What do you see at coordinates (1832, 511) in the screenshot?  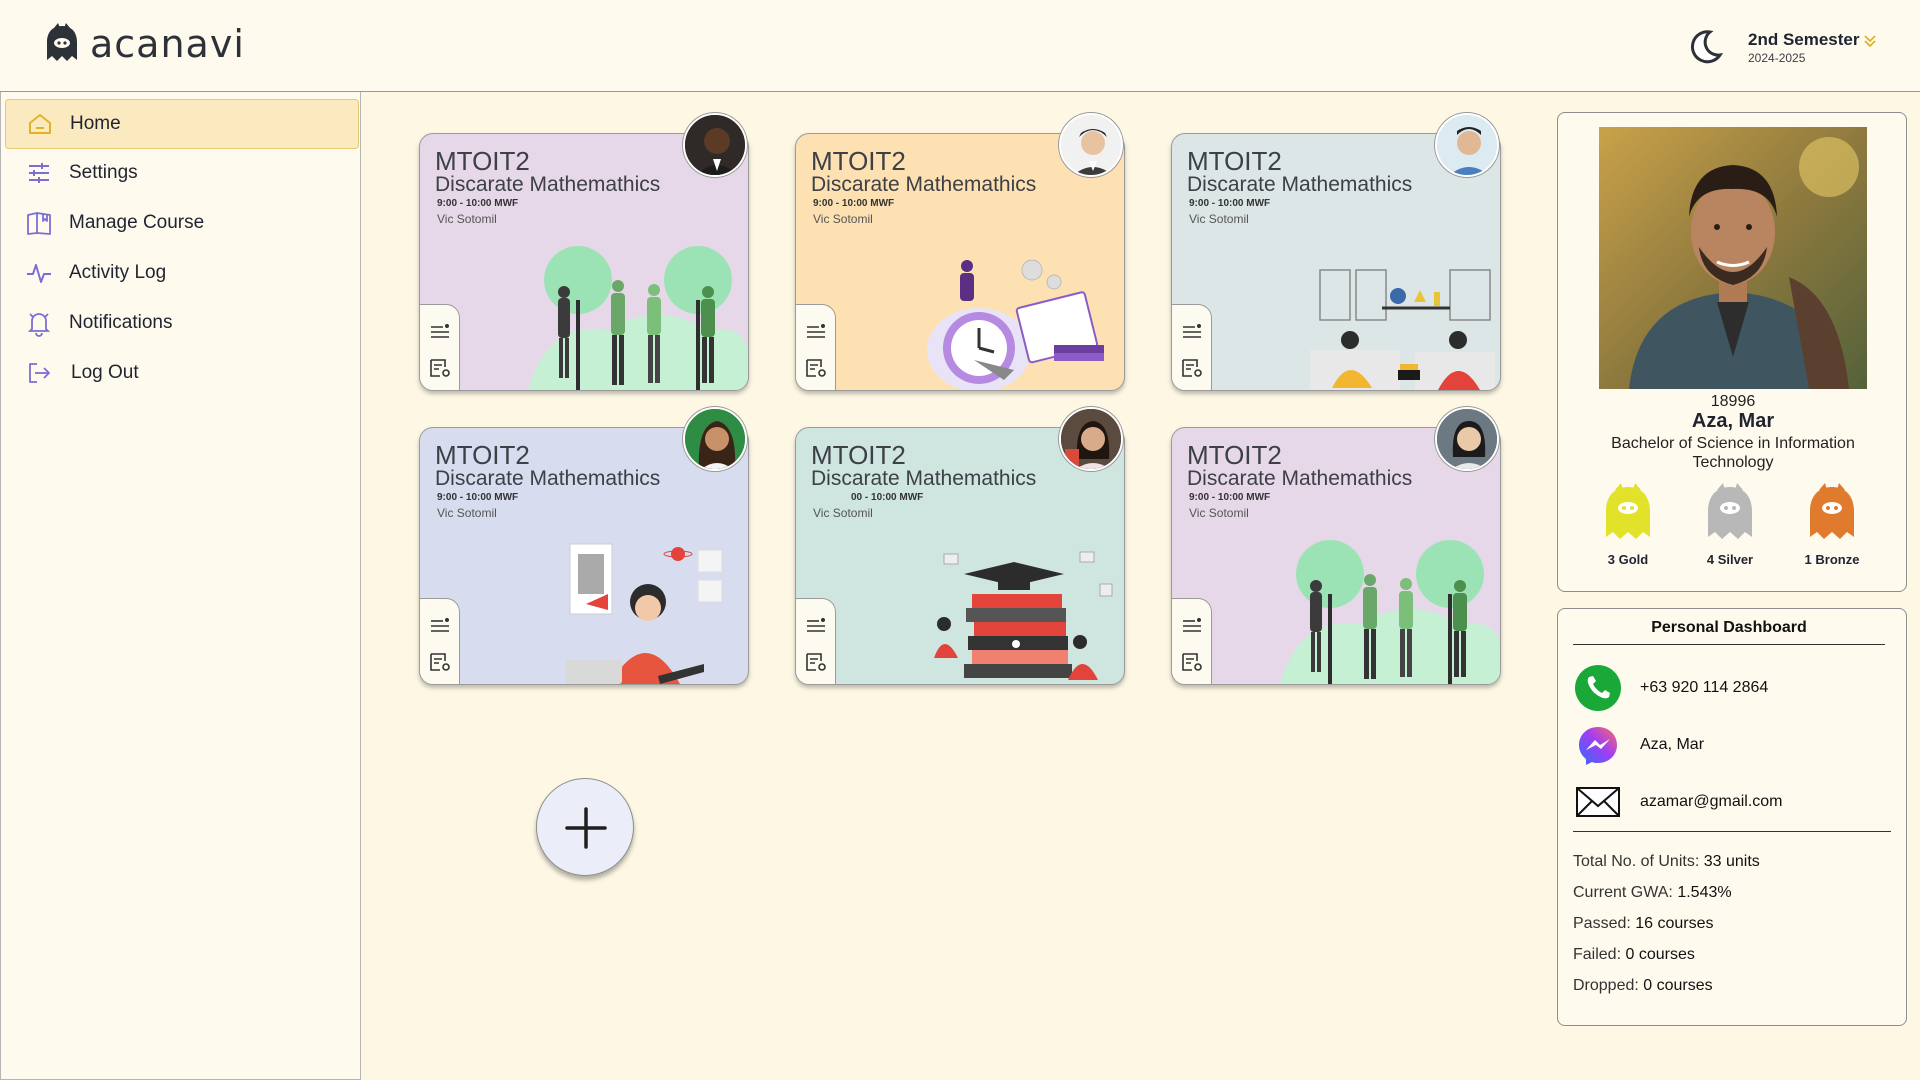 I see `bronze-ghost-badge-icon` at bounding box center [1832, 511].